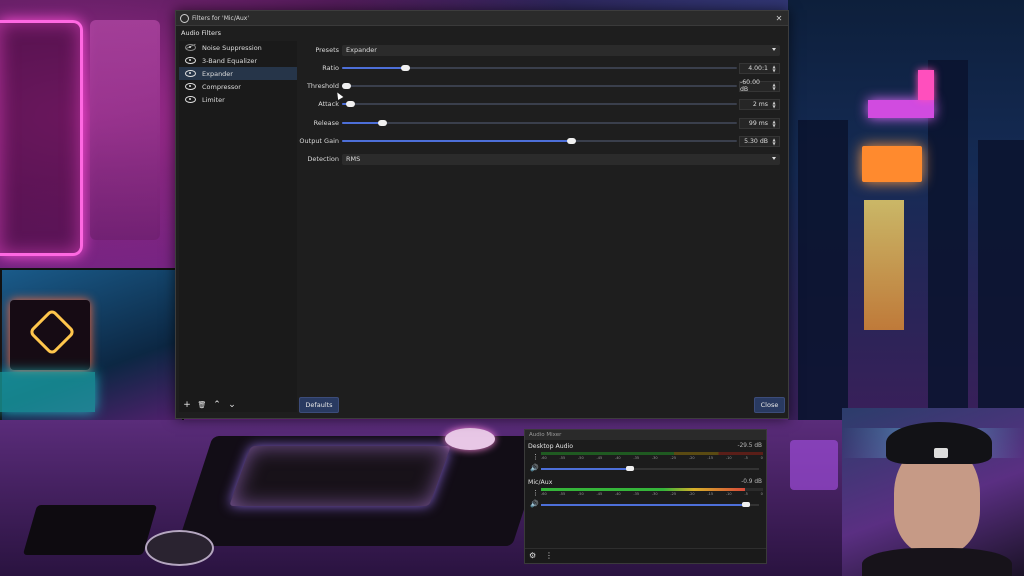  What do you see at coordinates (551, 446) in the screenshot?
I see `source-name-desktop-audio: Desktop Audio` at bounding box center [551, 446].